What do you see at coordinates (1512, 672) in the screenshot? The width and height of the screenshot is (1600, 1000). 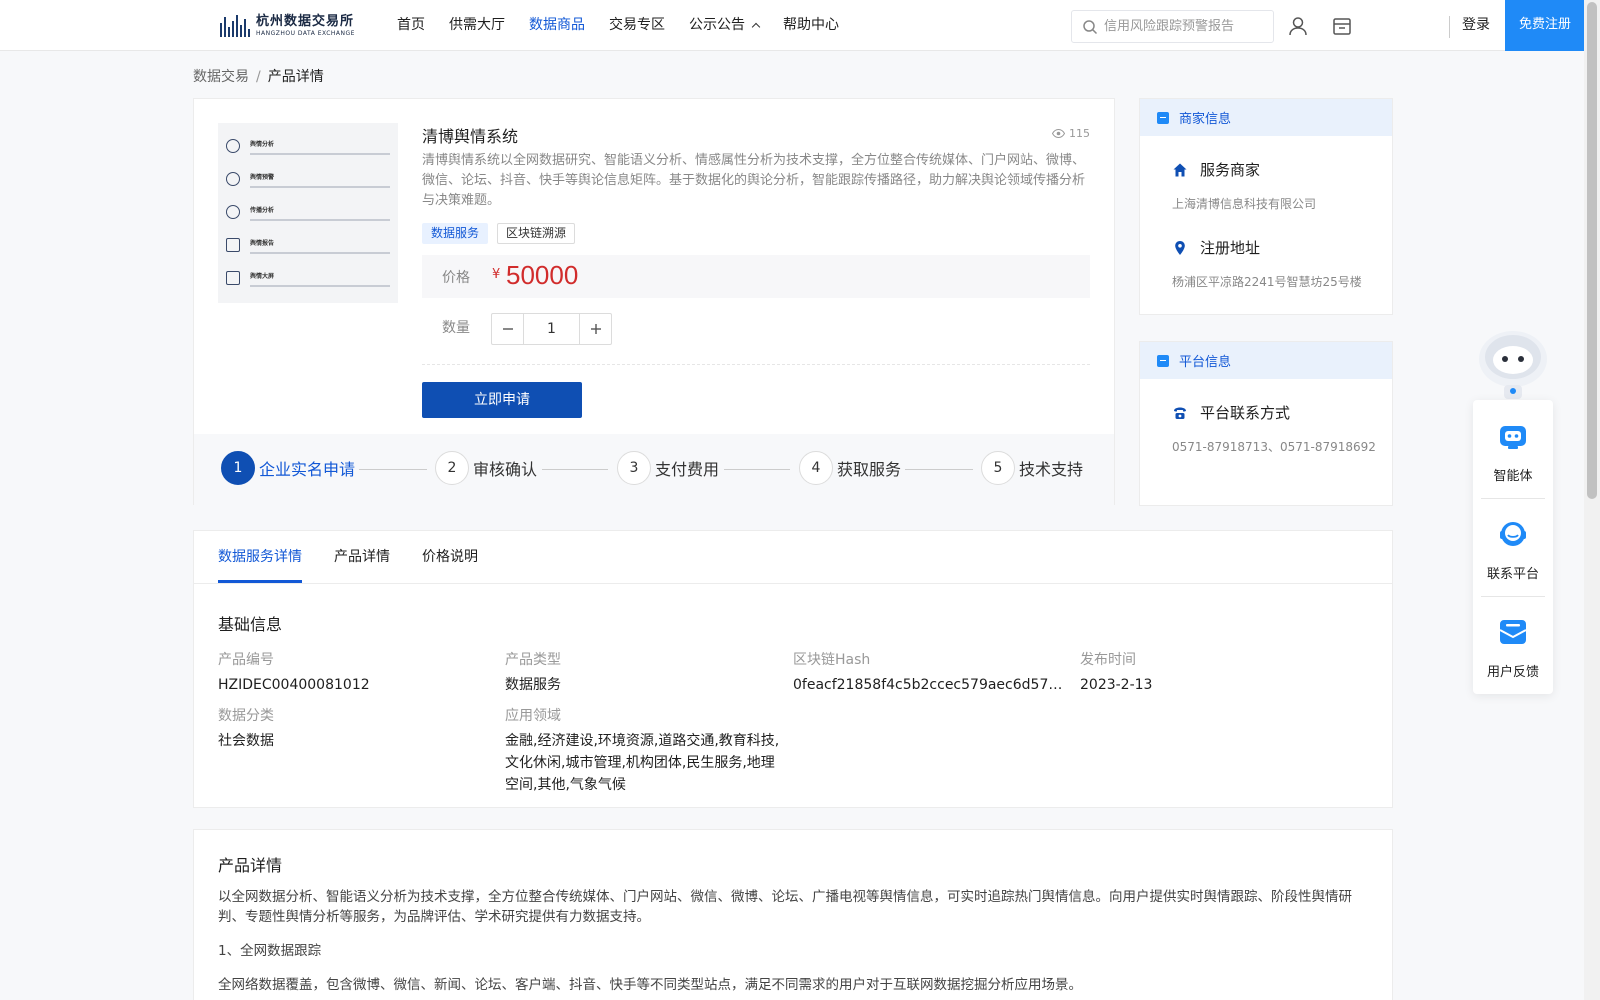 I see `feedback-label: 用户反馈` at bounding box center [1512, 672].